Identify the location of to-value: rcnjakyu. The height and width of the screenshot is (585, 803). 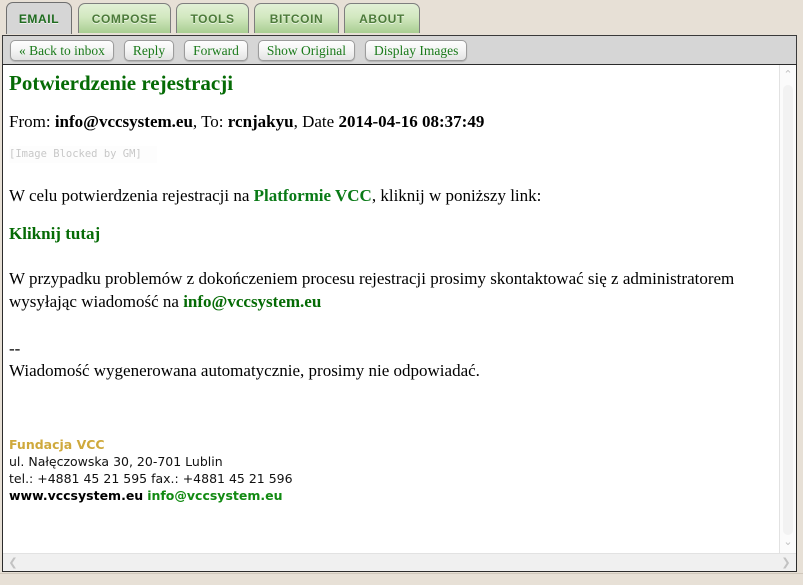
(260, 121).